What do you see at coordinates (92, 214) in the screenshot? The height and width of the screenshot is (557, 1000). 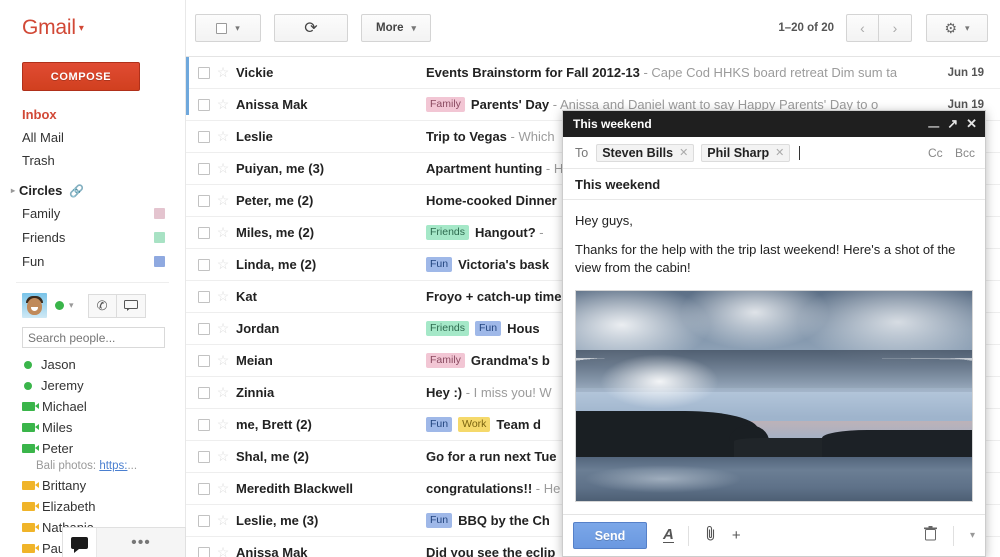 I see `sidebar-item-family: Family` at bounding box center [92, 214].